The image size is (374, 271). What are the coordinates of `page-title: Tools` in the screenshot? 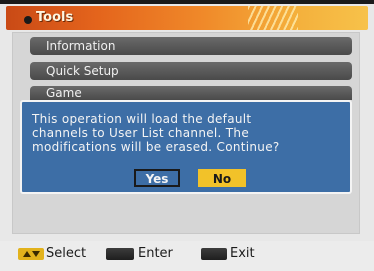 It's located at (55, 17).